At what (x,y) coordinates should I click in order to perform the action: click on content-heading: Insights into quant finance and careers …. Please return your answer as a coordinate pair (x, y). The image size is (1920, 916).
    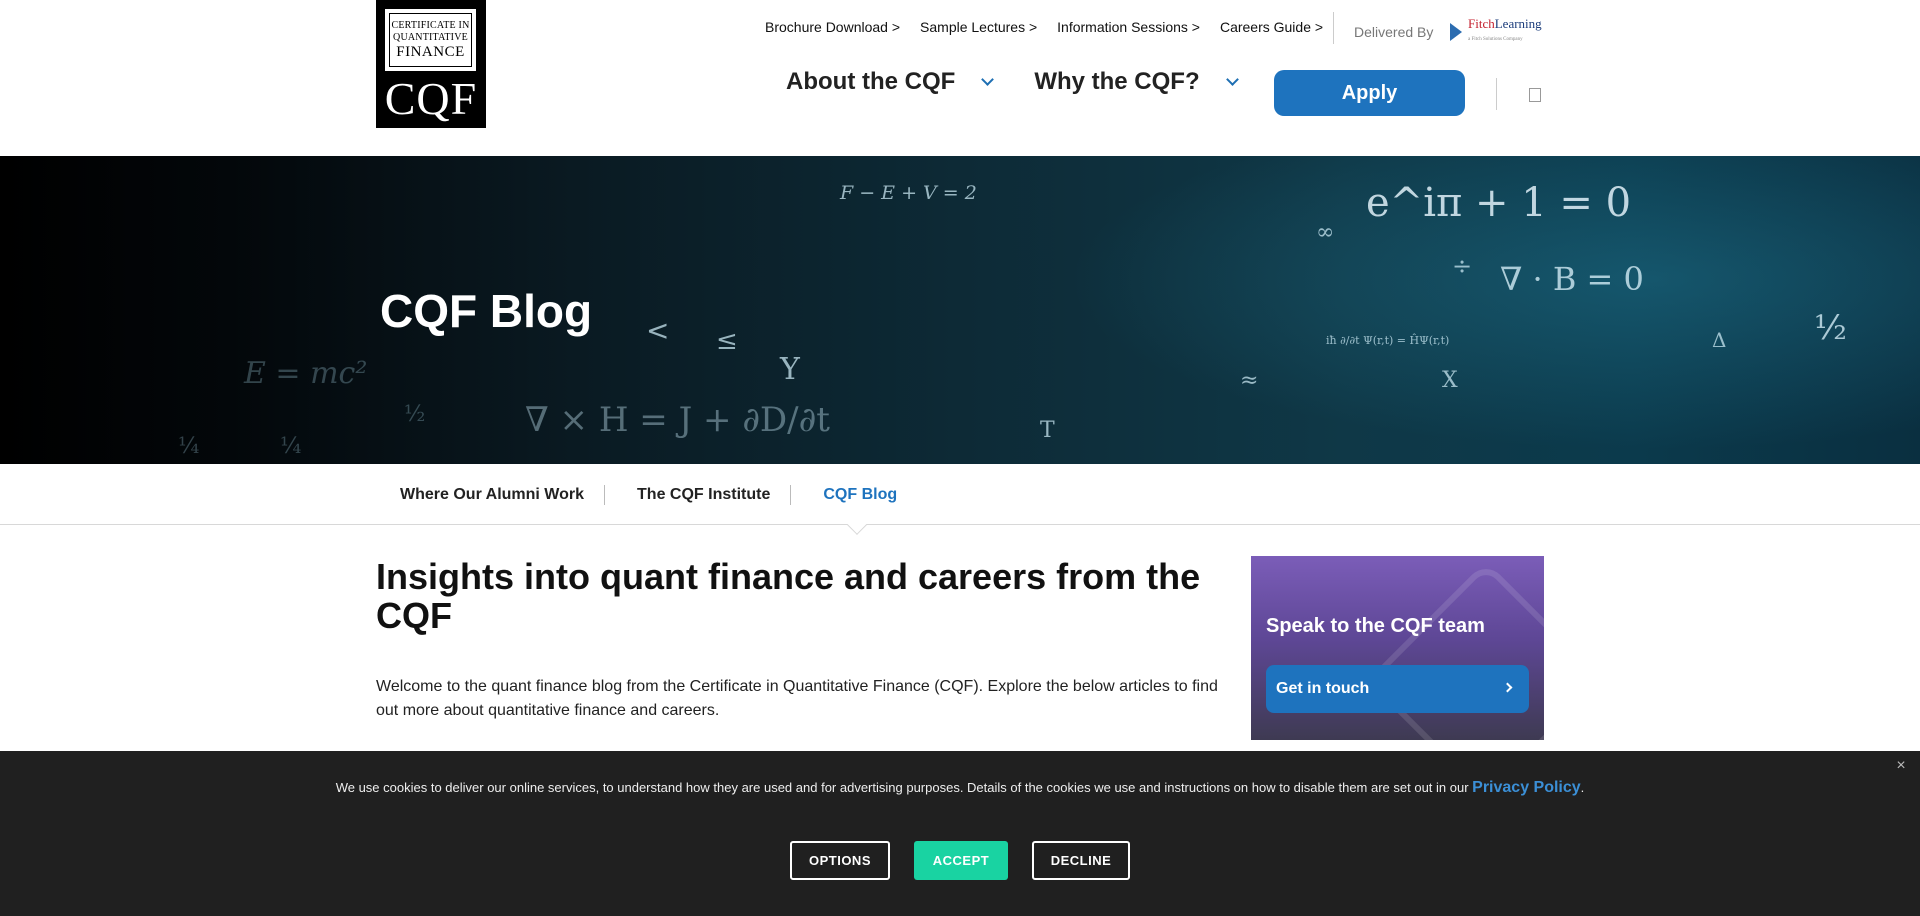
    Looking at the image, I should click on (788, 596).